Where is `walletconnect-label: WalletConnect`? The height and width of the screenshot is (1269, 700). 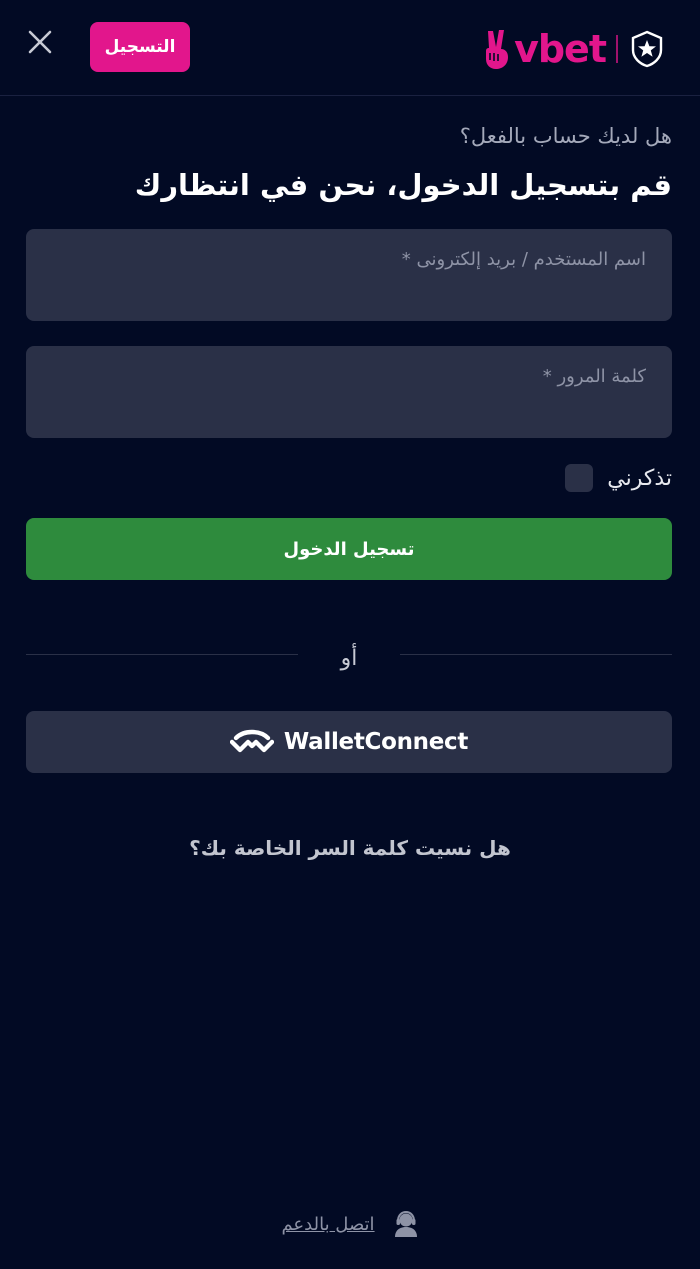 walletconnect-label: WalletConnect is located at coordinates (376, 742).